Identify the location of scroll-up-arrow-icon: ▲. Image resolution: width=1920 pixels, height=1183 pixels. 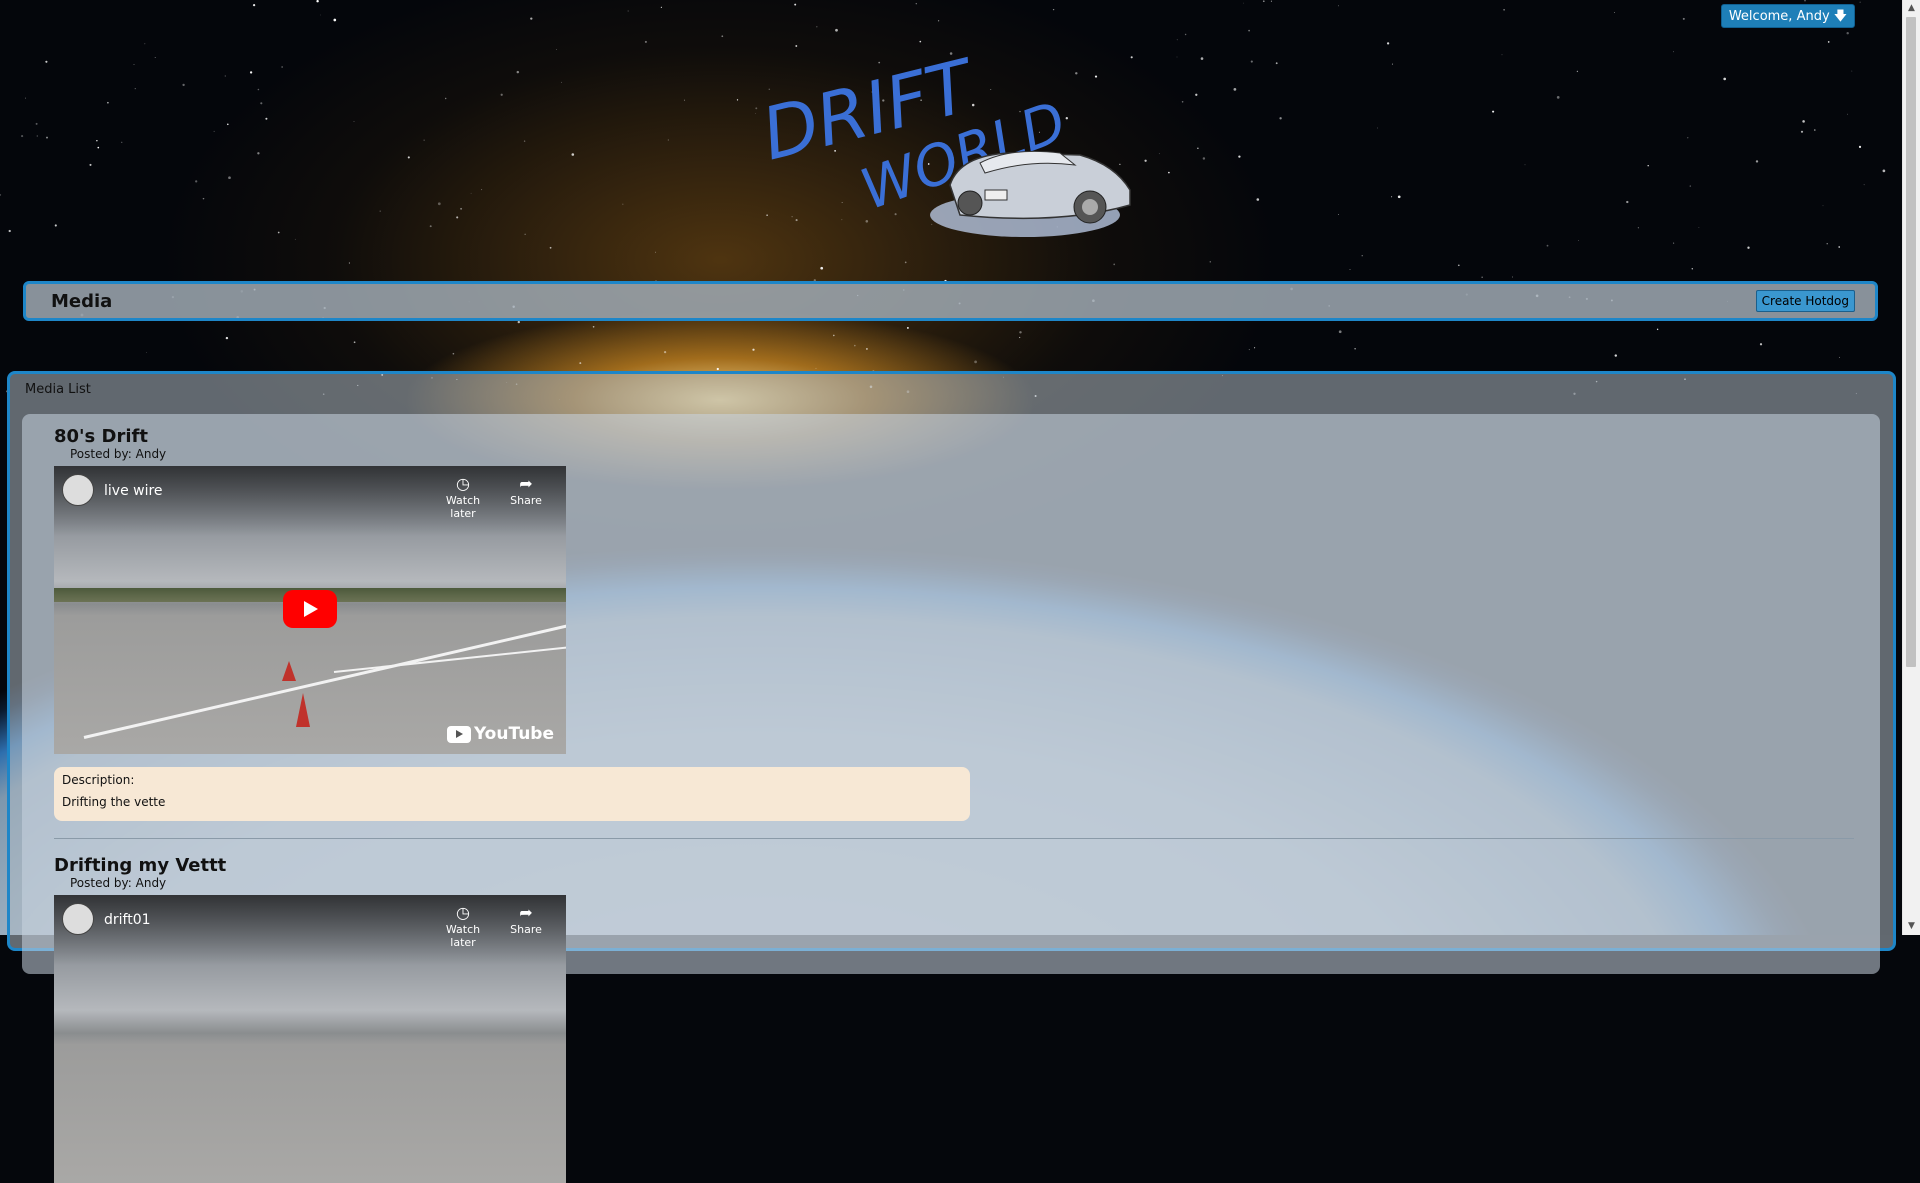
(1911, 8).